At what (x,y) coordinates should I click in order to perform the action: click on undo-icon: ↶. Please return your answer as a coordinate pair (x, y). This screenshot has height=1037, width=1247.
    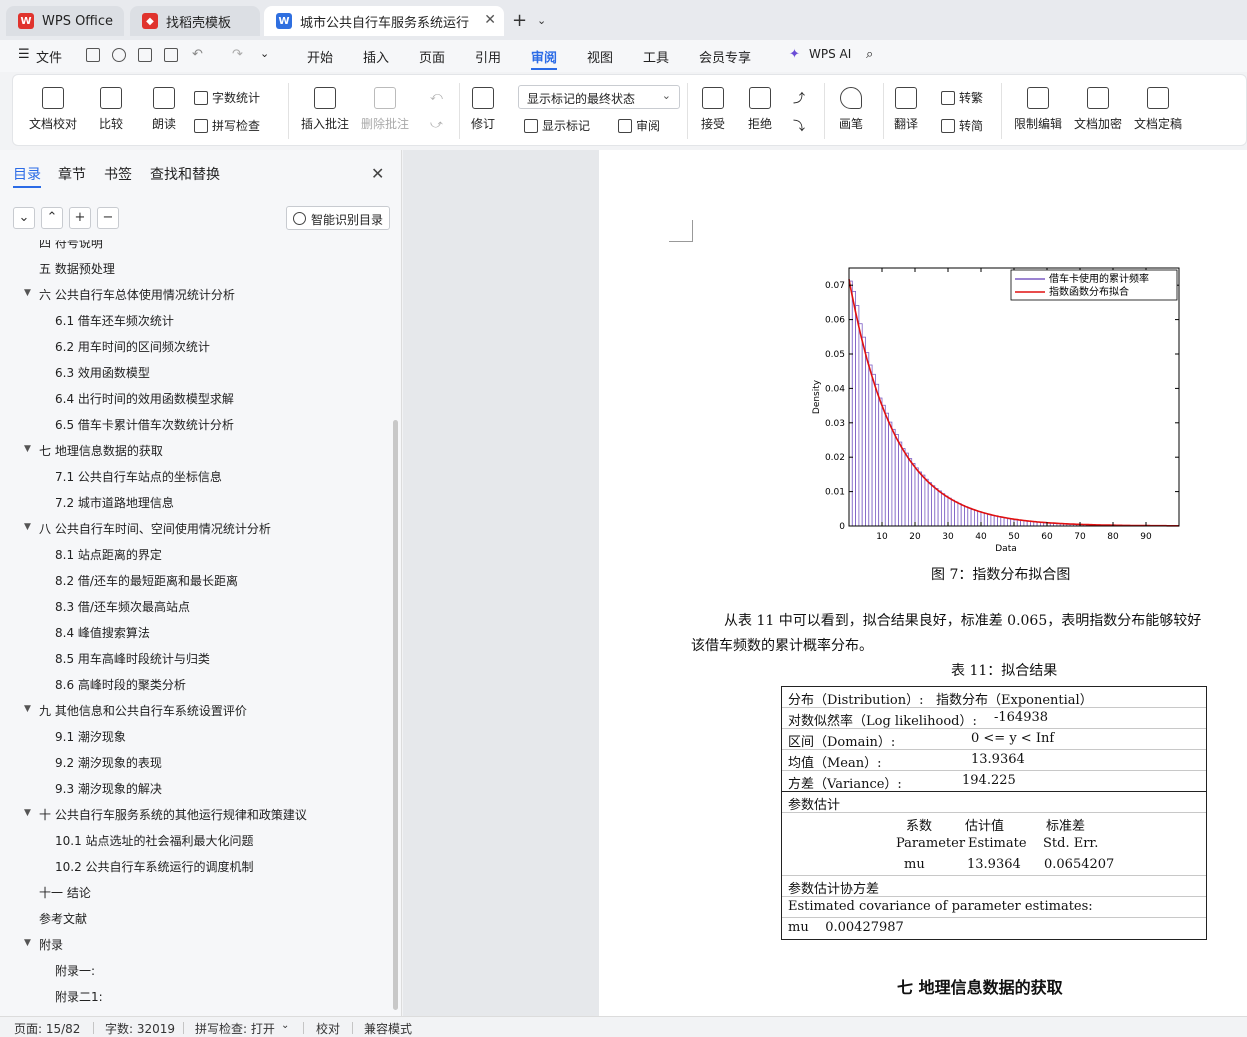
    Looking at the image, I should click on (197, 54).